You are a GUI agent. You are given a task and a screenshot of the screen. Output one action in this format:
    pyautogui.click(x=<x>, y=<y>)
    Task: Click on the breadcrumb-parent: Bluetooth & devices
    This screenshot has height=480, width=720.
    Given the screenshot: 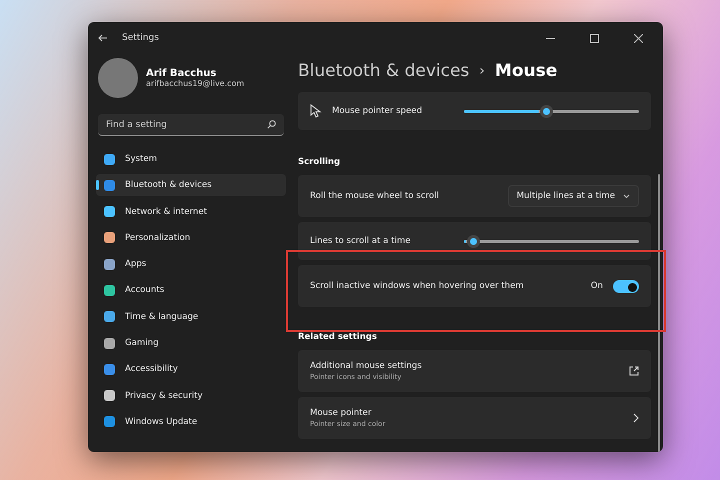 What is the action you would take?
    pyautogui.click(x=384, y=71)
    